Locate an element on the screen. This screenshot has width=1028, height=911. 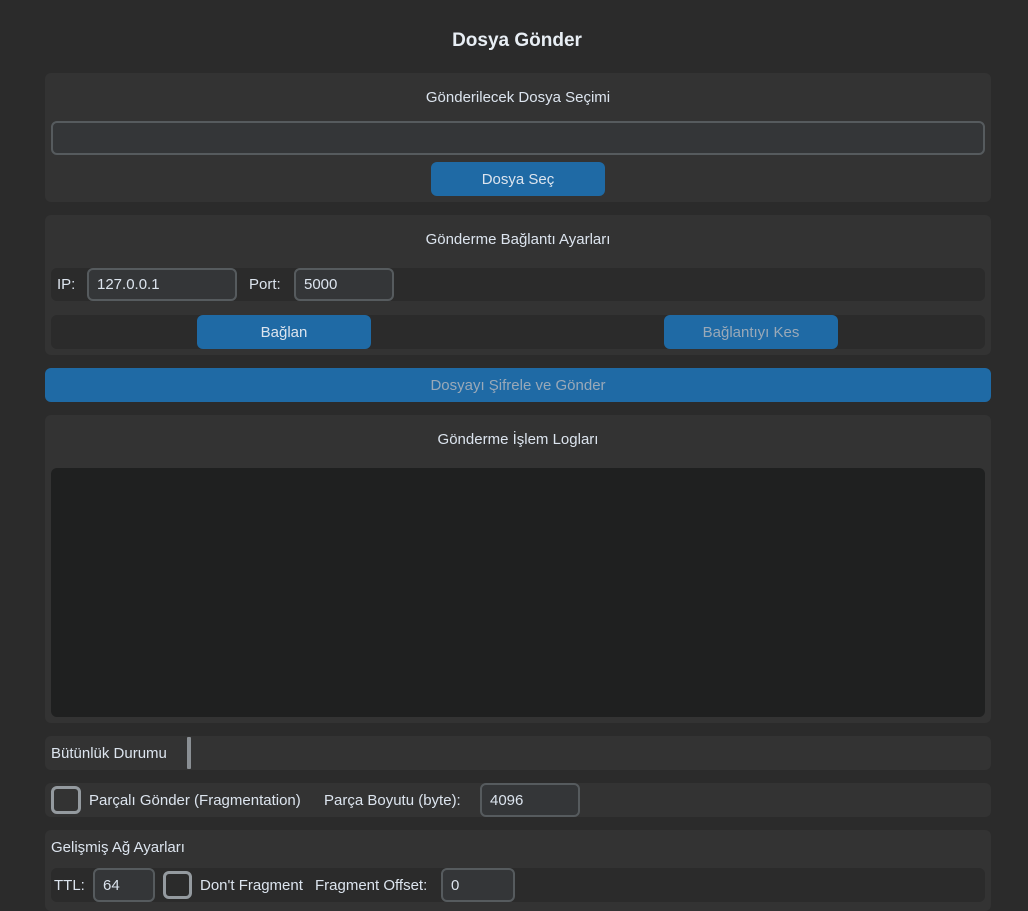
file-path-input is located at coordinates (518, 138).